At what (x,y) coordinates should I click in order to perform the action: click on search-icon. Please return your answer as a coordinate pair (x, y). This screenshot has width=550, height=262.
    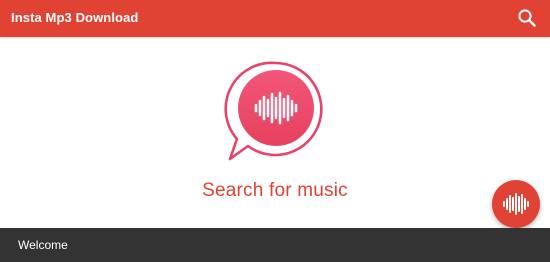
    Looking at the image, I should click on (527, 18).